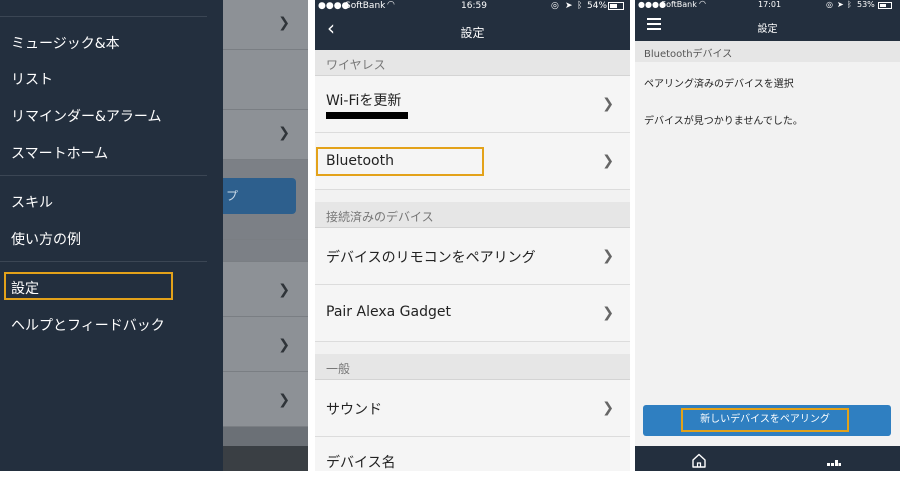 The width and height of the screenshot is (900, 480). I want to click on background-button: プ, so click(259, 196).